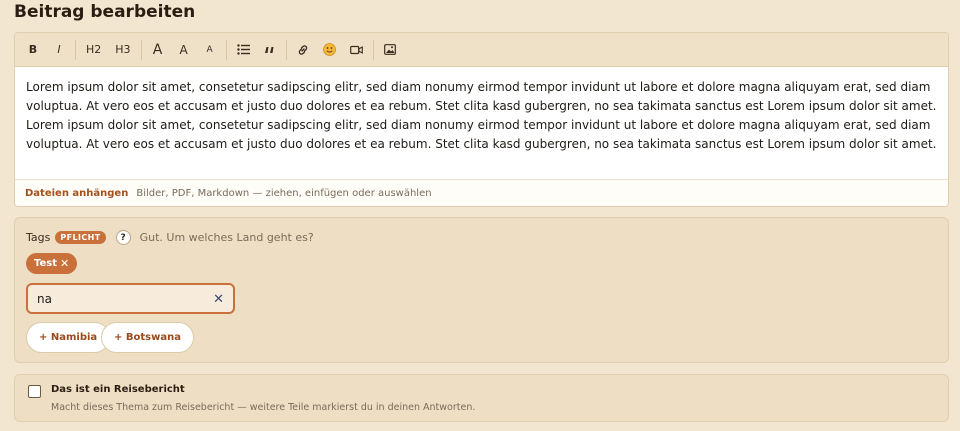 The width and height of the screenshot is (960, 431). I want to click on bullet-list-button, so click(243, 50).